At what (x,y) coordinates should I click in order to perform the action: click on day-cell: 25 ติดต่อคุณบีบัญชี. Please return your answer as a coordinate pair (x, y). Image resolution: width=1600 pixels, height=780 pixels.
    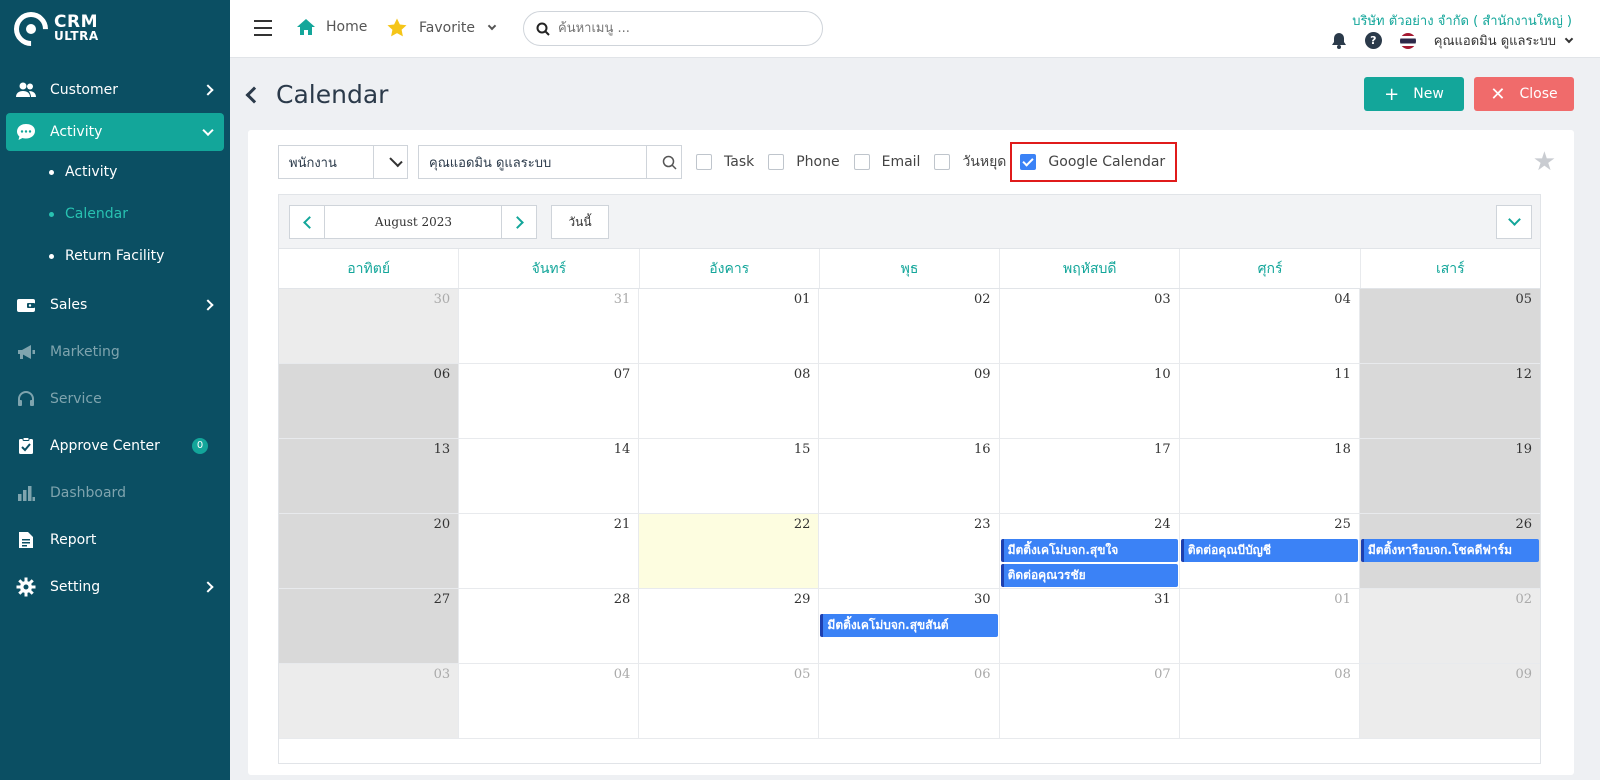
    Looking at the image, I should click on (1269, 551).